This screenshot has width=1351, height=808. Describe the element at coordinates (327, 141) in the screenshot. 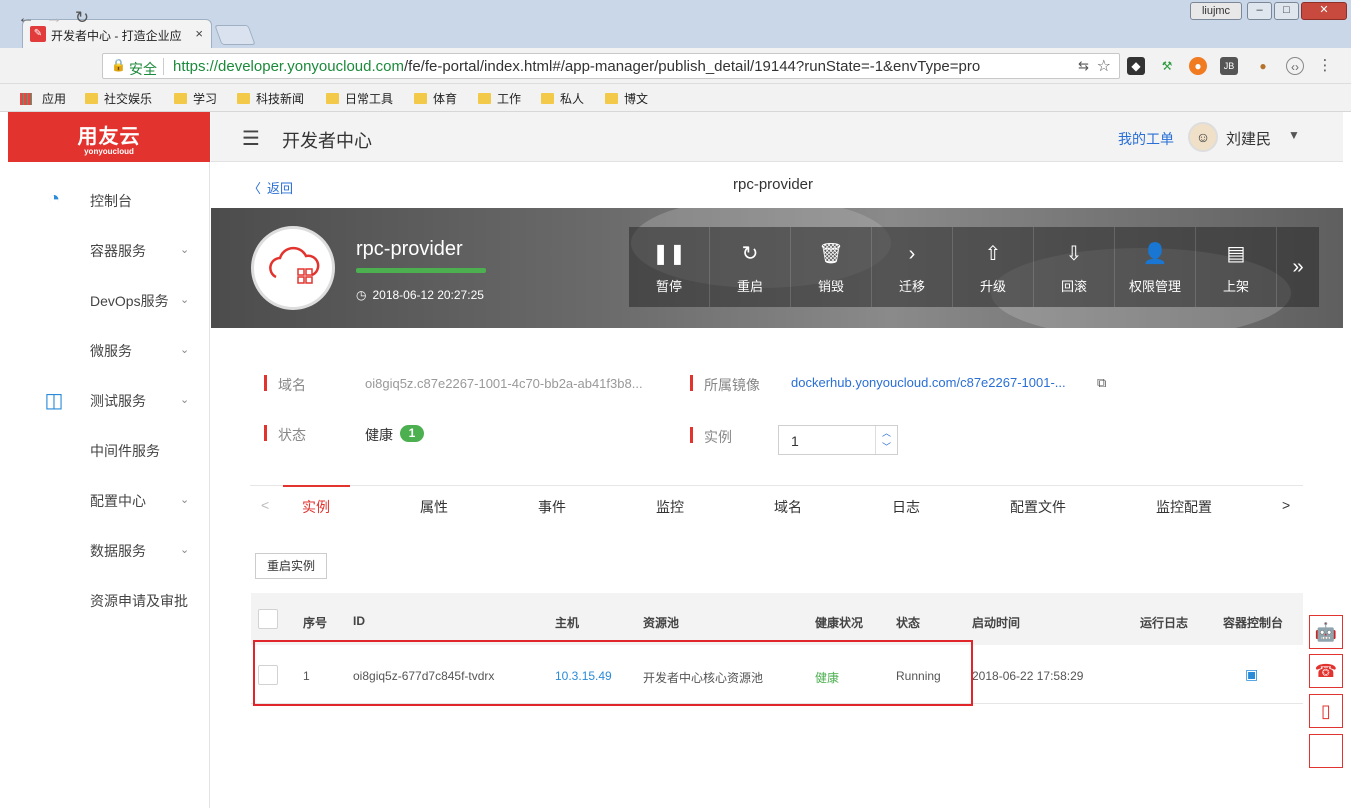

I see `header-title: 开发者中心` at that location.